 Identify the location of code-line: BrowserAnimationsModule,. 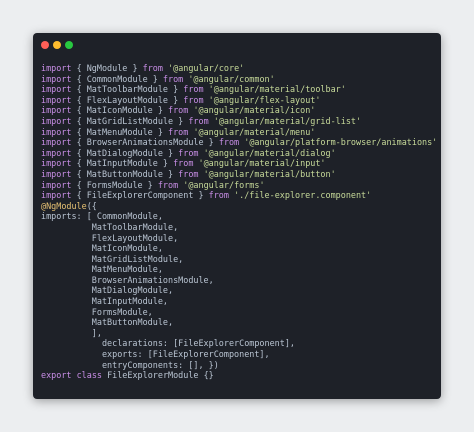
(239, 280).